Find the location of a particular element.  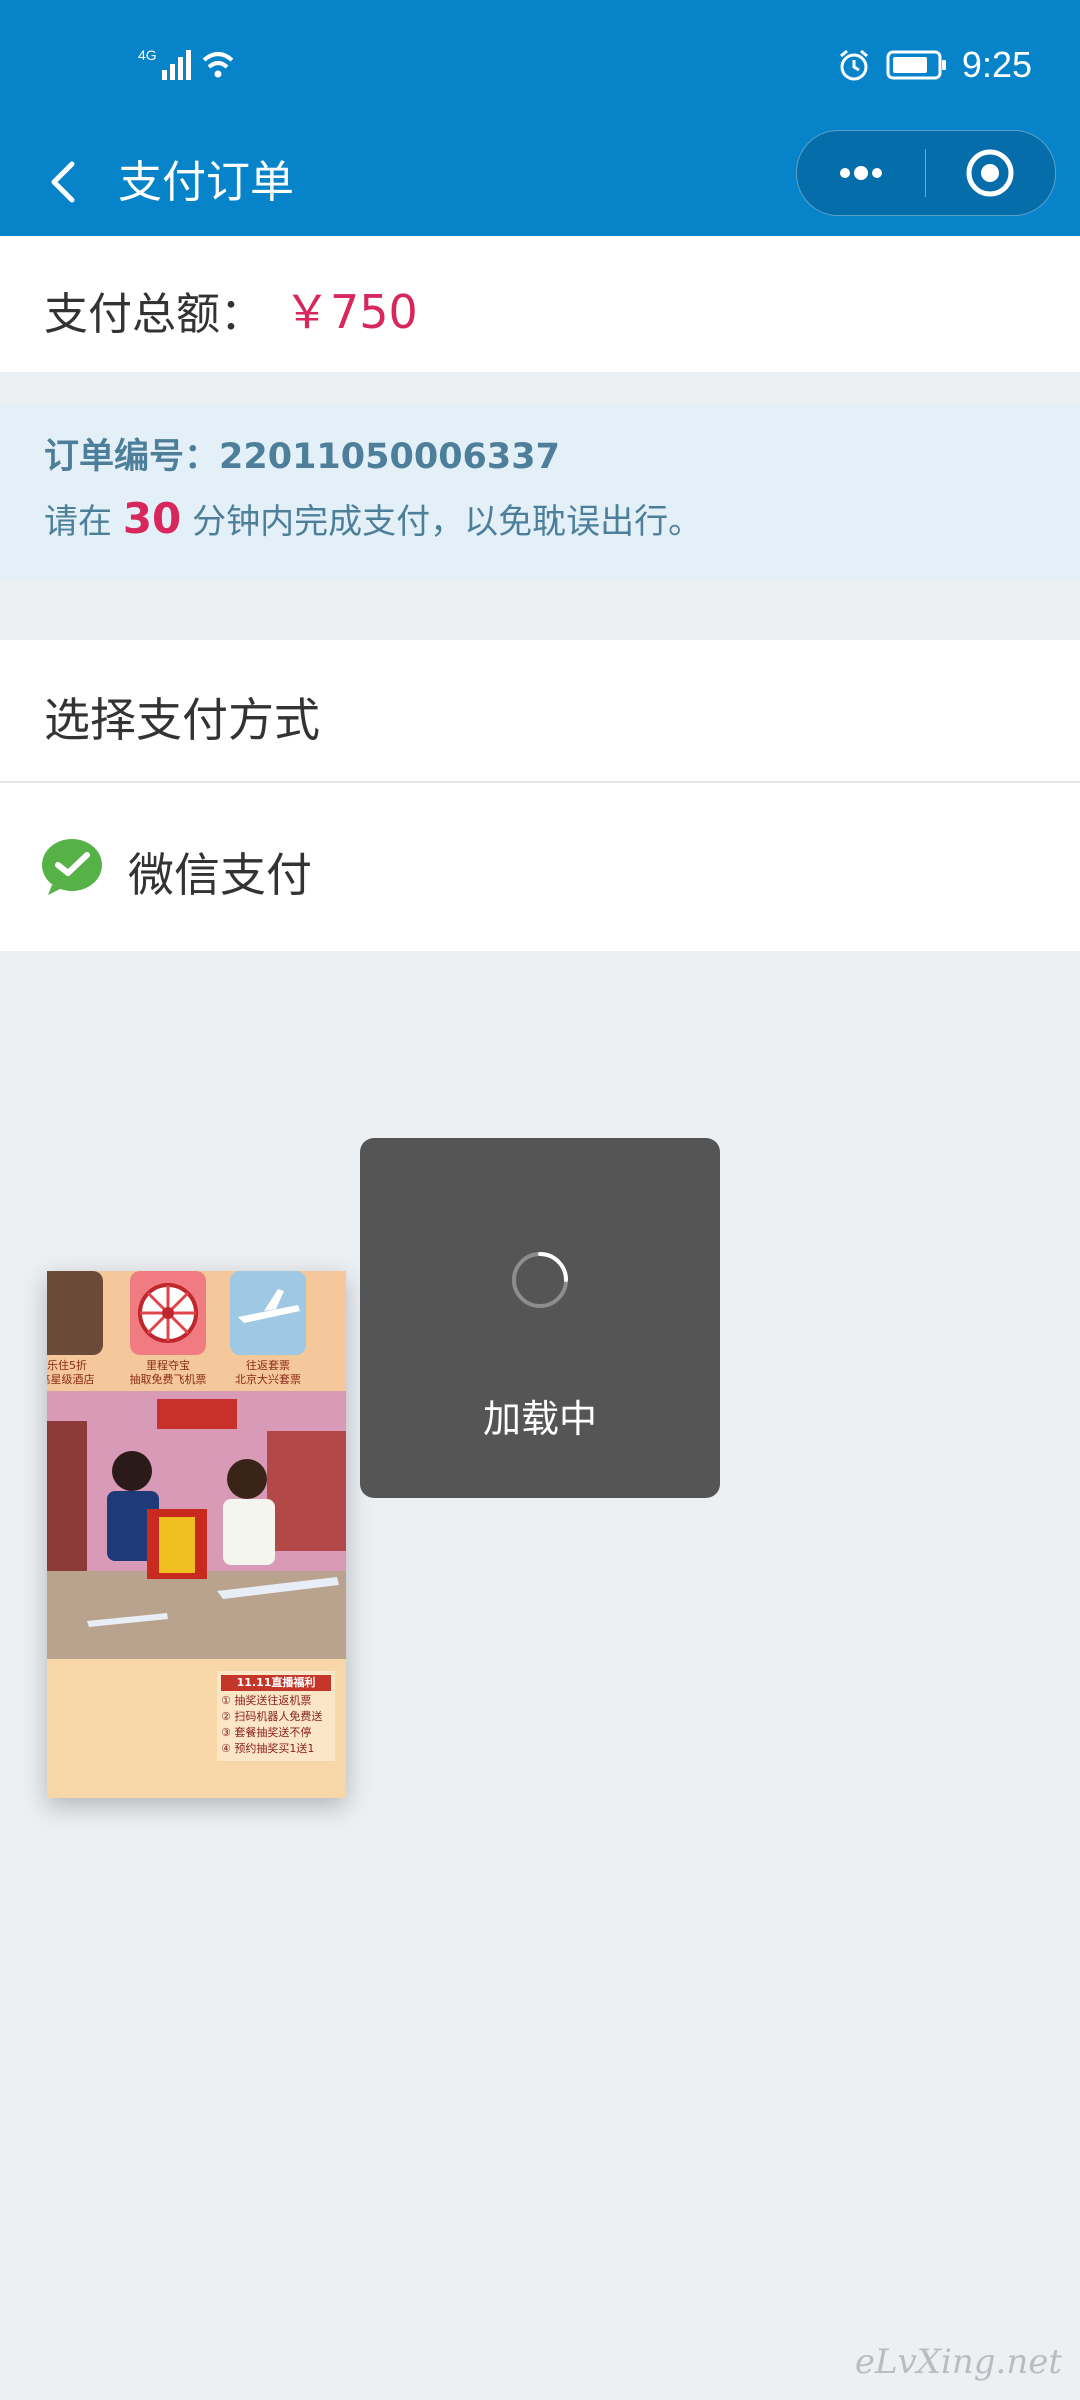

site-watermark: eLvXing.net is located at coordinates (958, 2362).